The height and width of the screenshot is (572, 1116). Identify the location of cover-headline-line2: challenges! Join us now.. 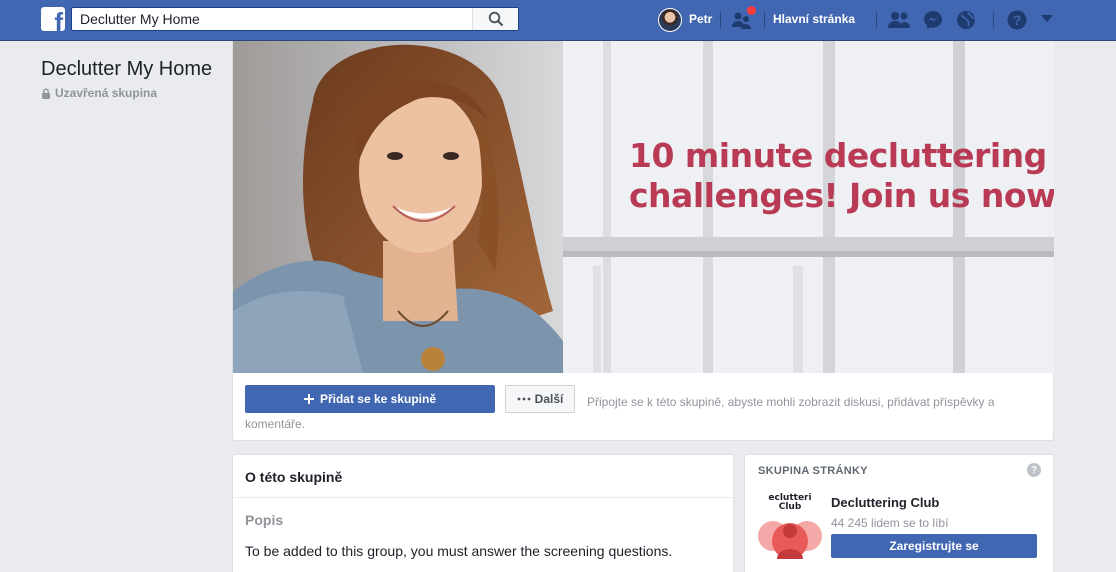
(841, 195).